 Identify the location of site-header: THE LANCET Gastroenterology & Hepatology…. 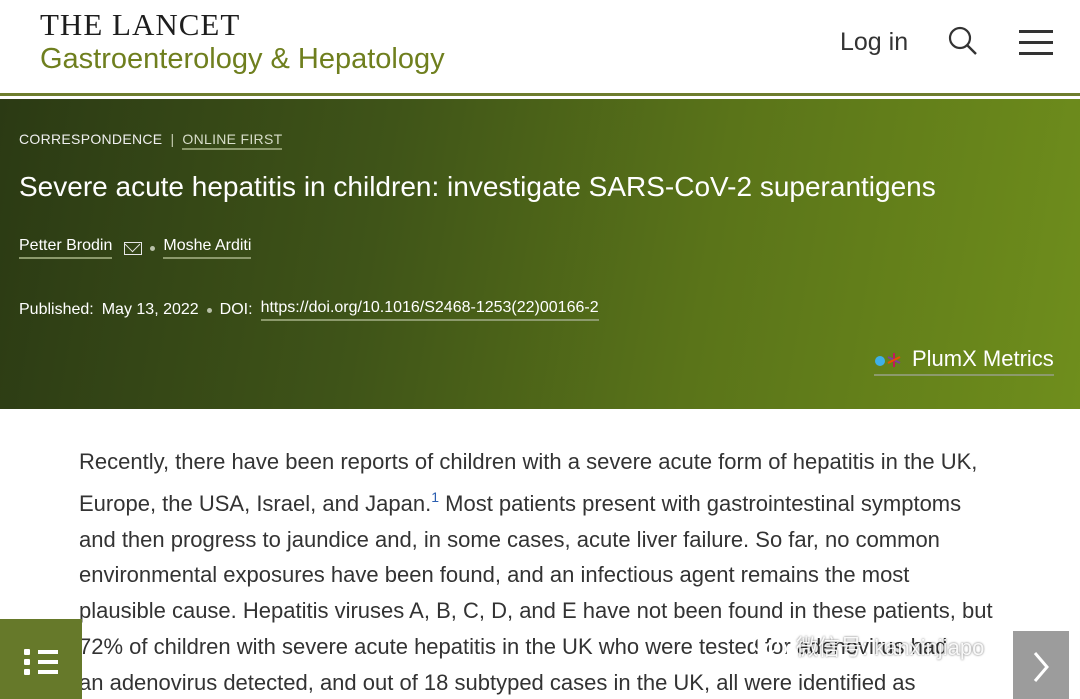
(540, 48).